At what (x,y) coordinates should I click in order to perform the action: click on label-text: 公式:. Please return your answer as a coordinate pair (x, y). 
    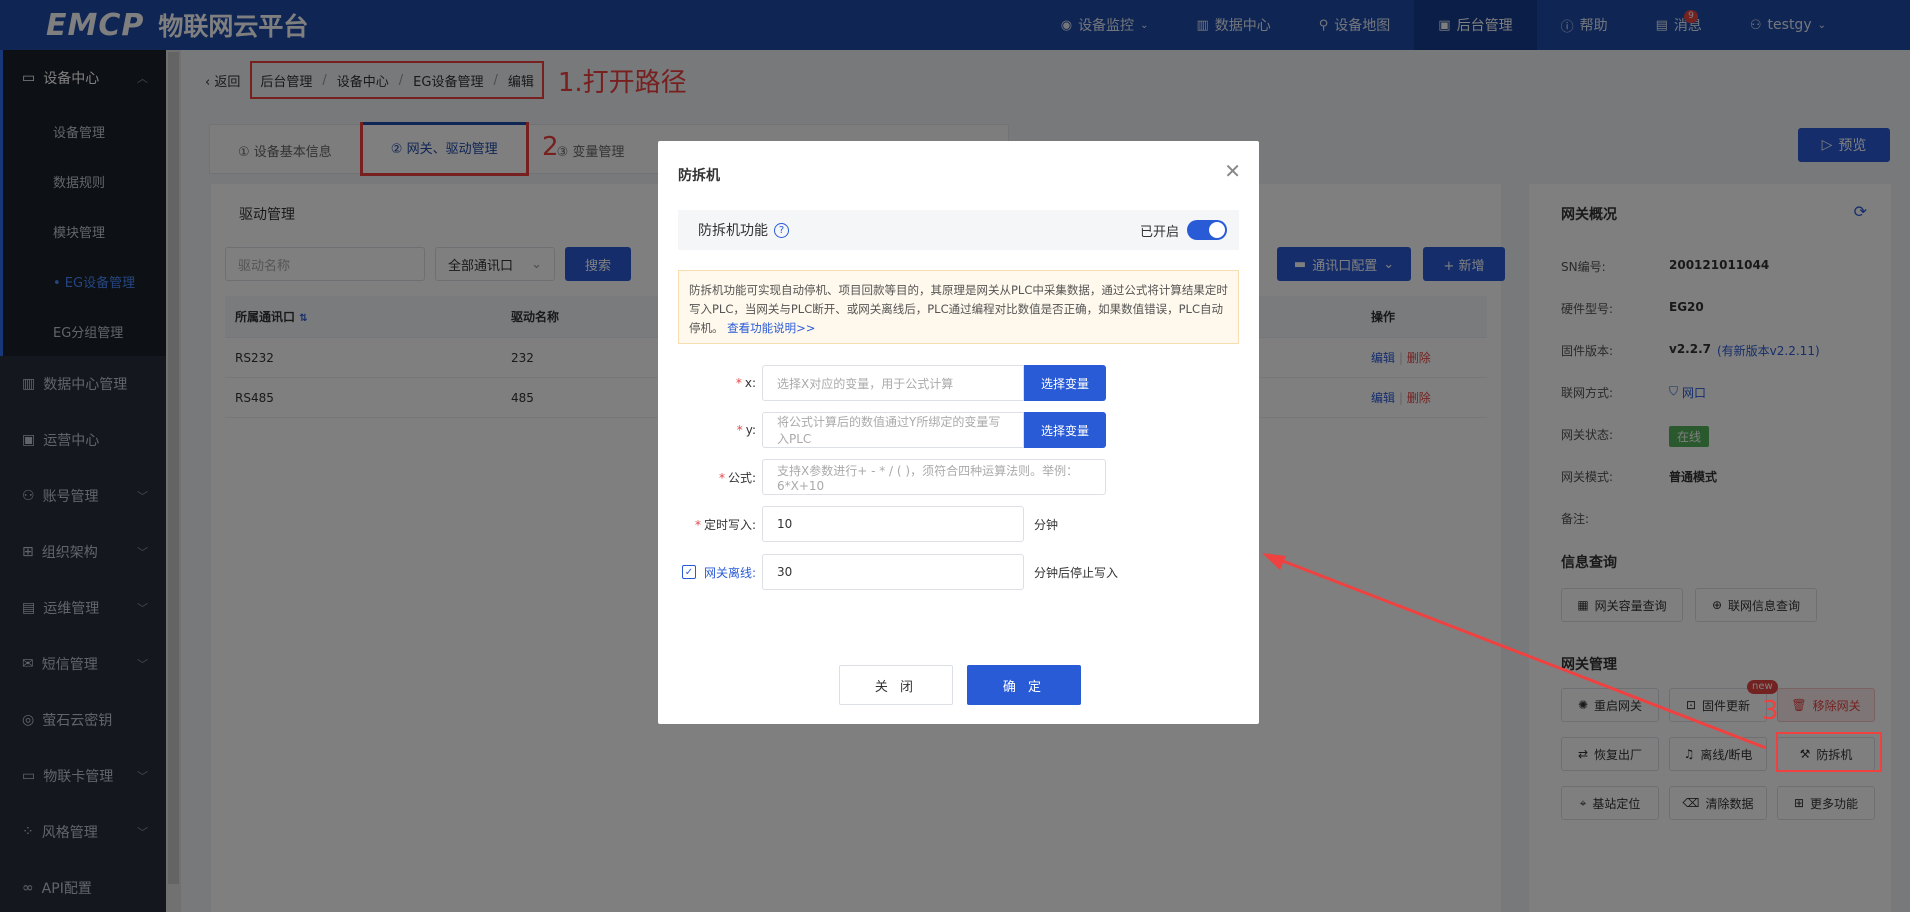
    Looking at the image, I should click on (741, 477).